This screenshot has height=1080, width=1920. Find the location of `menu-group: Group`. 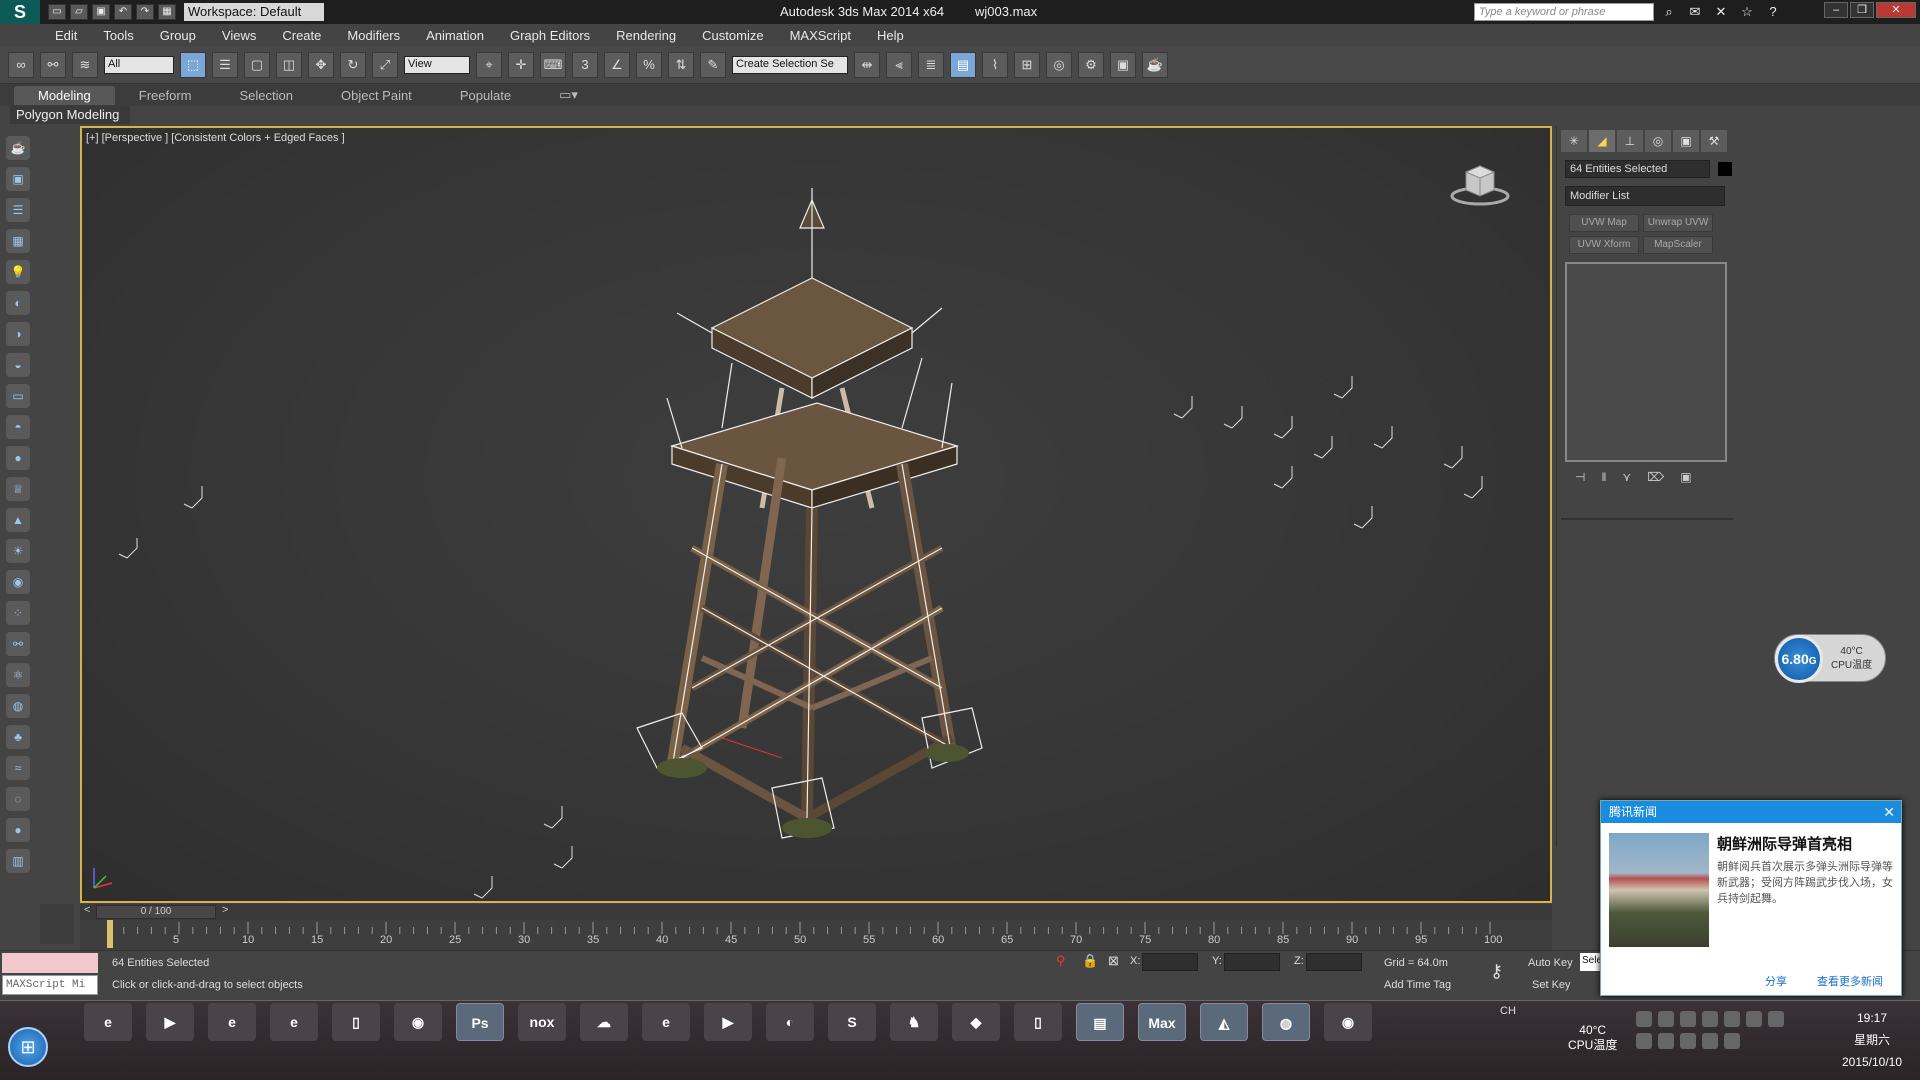

menu-group: Group is located at coordinates (178, 35).